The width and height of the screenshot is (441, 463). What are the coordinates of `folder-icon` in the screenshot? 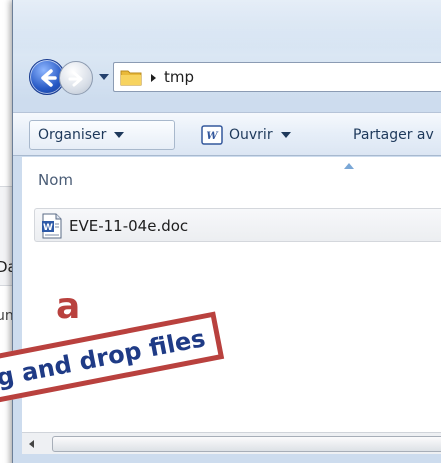 It's located at (131, 78).